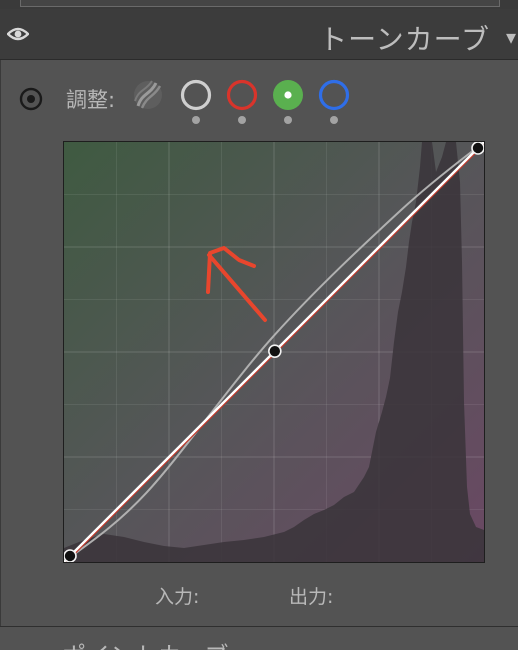 The height and width of the screenshot is (650, 518). Describe the element at coordinates (311, 597) in the screenshot. I see `output-readout-label: 出力:` at that location.